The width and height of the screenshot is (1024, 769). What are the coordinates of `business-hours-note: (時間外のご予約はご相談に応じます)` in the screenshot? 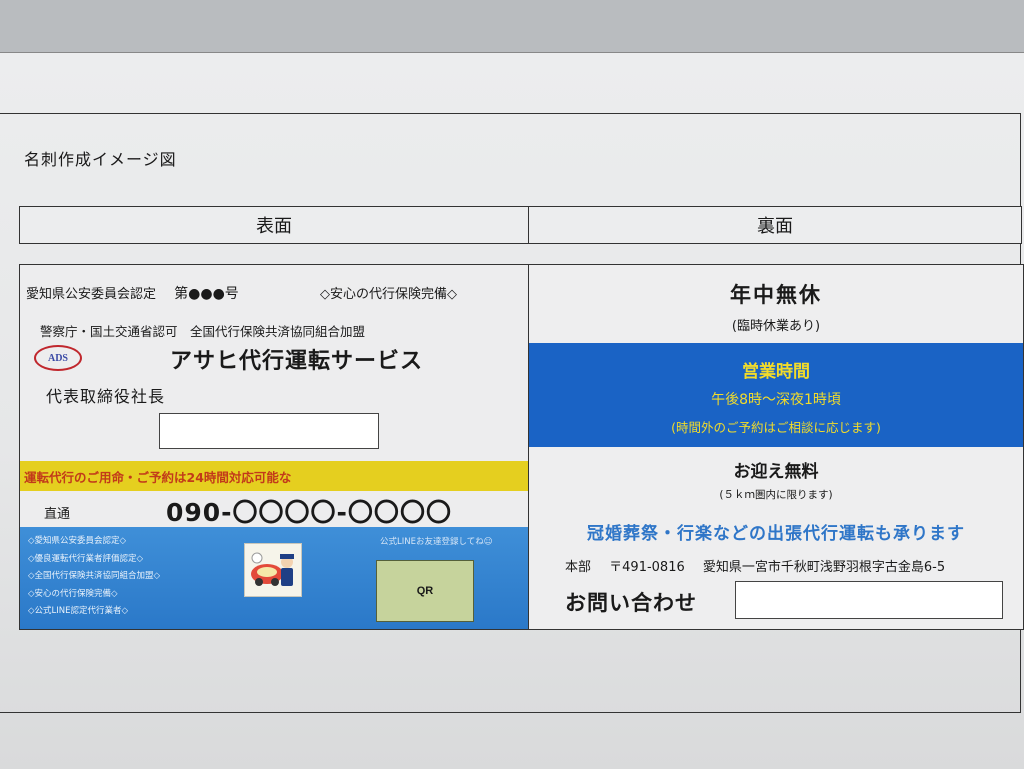 It's located at (776, 427).